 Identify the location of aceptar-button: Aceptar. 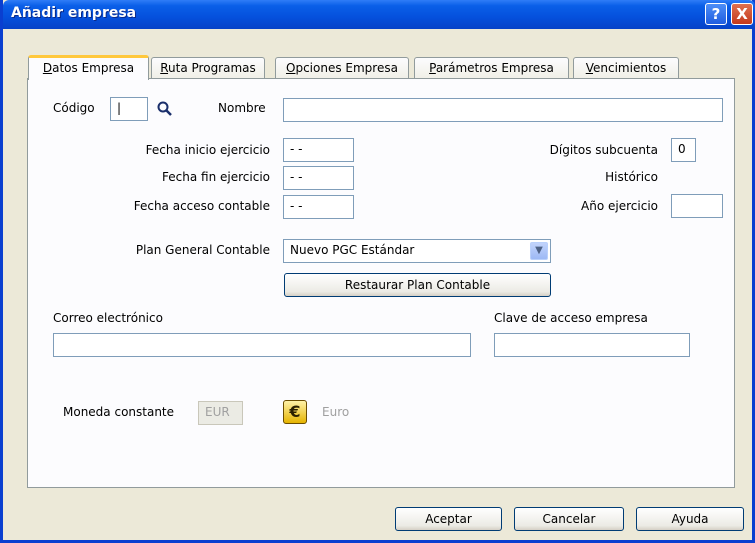
(448, 519).